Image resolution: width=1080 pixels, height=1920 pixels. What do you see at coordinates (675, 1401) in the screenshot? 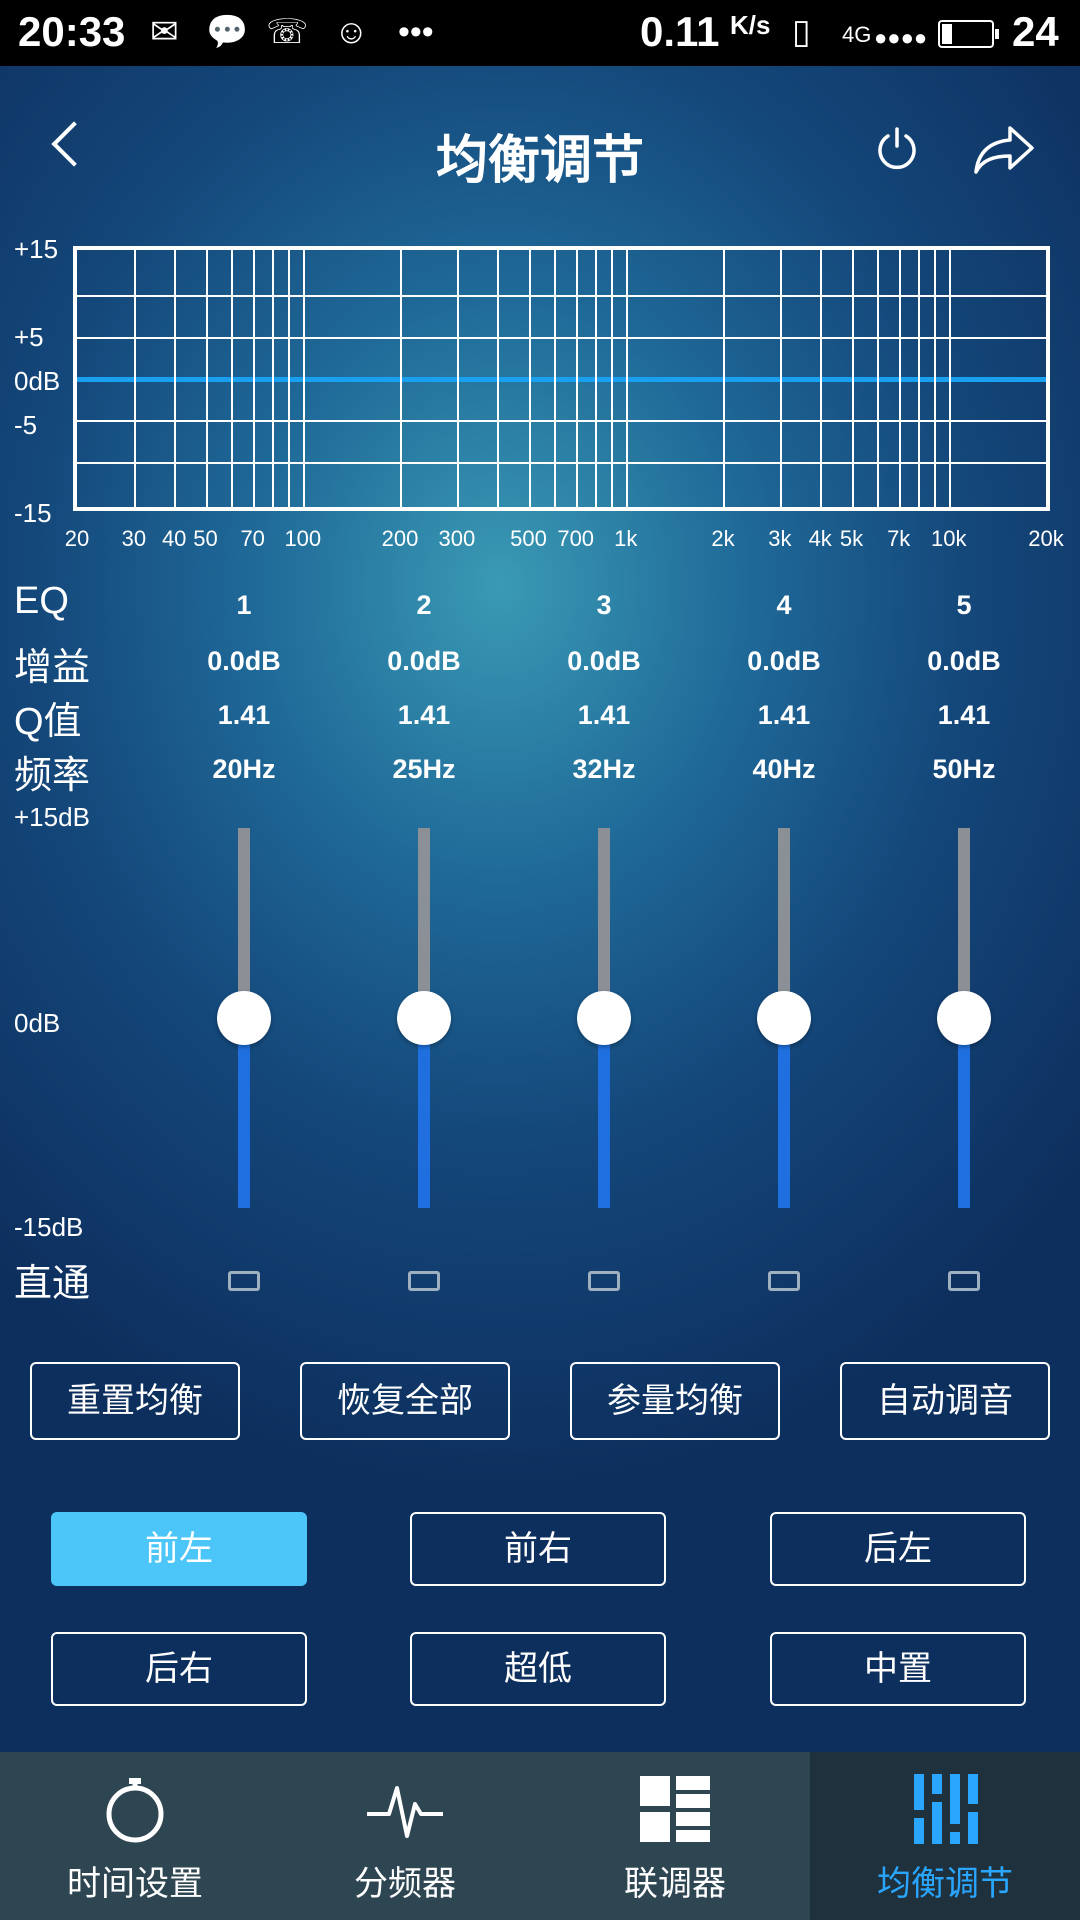
I see `parametric-eq-button: 参量均衡` at bounding box center [675, 1401].